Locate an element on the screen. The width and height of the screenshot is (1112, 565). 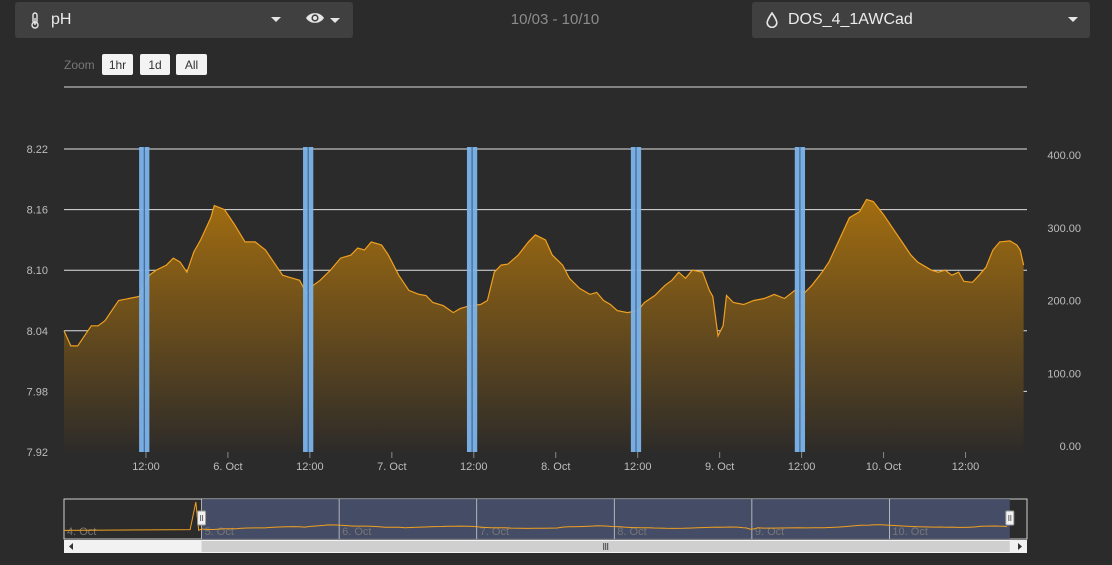
x-tick-label: 8. Oct is located at coordinates (555, 467).